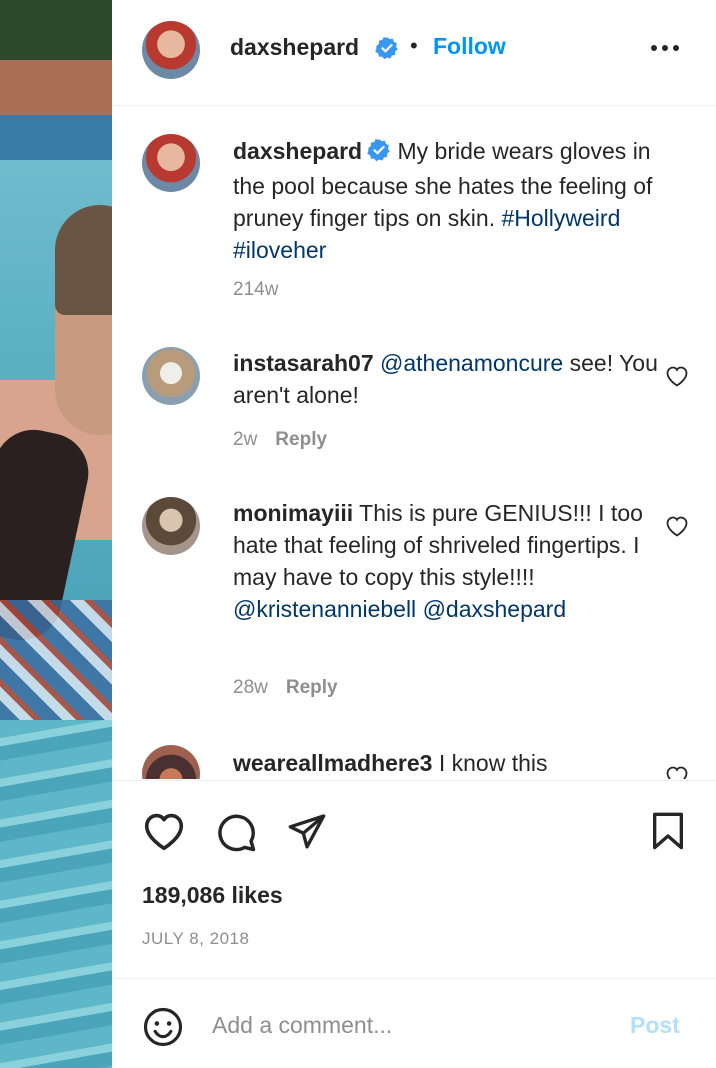 The width and height of the screenshot is (716, 1068). What do you see at coordinates (332, 763) in the screenshot?
I see `commenter-username: weareallmadhere3` at bounding box center [332, 763].